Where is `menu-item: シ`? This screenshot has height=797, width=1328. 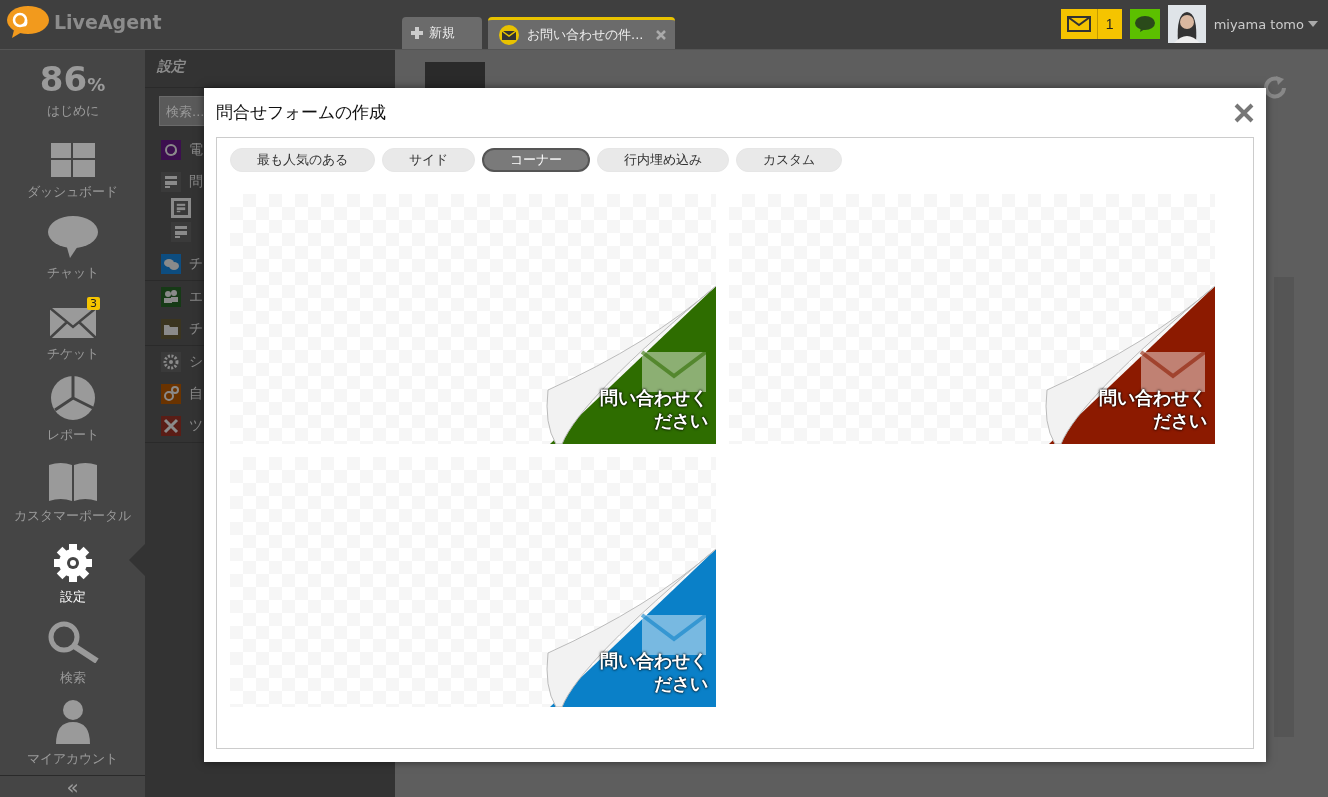
menu-item: シ is located at coordinates (196, 362).